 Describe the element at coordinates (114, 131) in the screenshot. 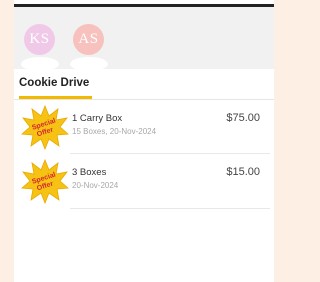

I see `order-subtitle: 15 Boxes, 20-Nov-2024` at that location.